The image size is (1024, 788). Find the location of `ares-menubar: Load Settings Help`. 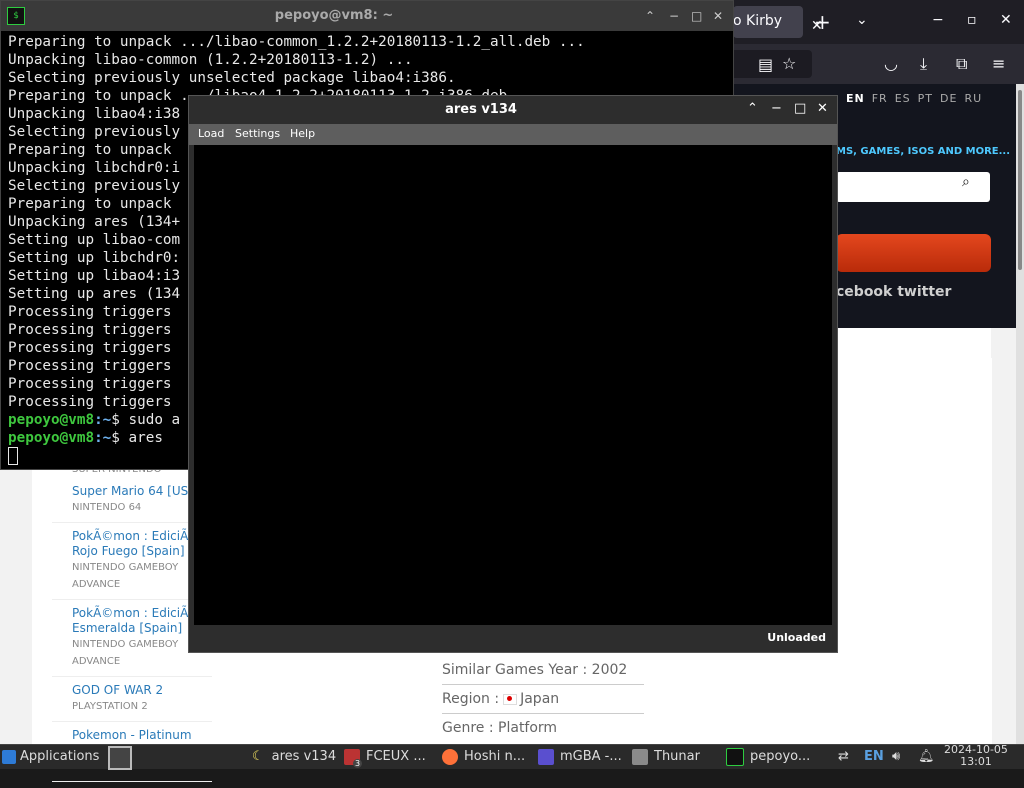

ares-menubar: Load Settings Help is located at coordinates (513, 134).